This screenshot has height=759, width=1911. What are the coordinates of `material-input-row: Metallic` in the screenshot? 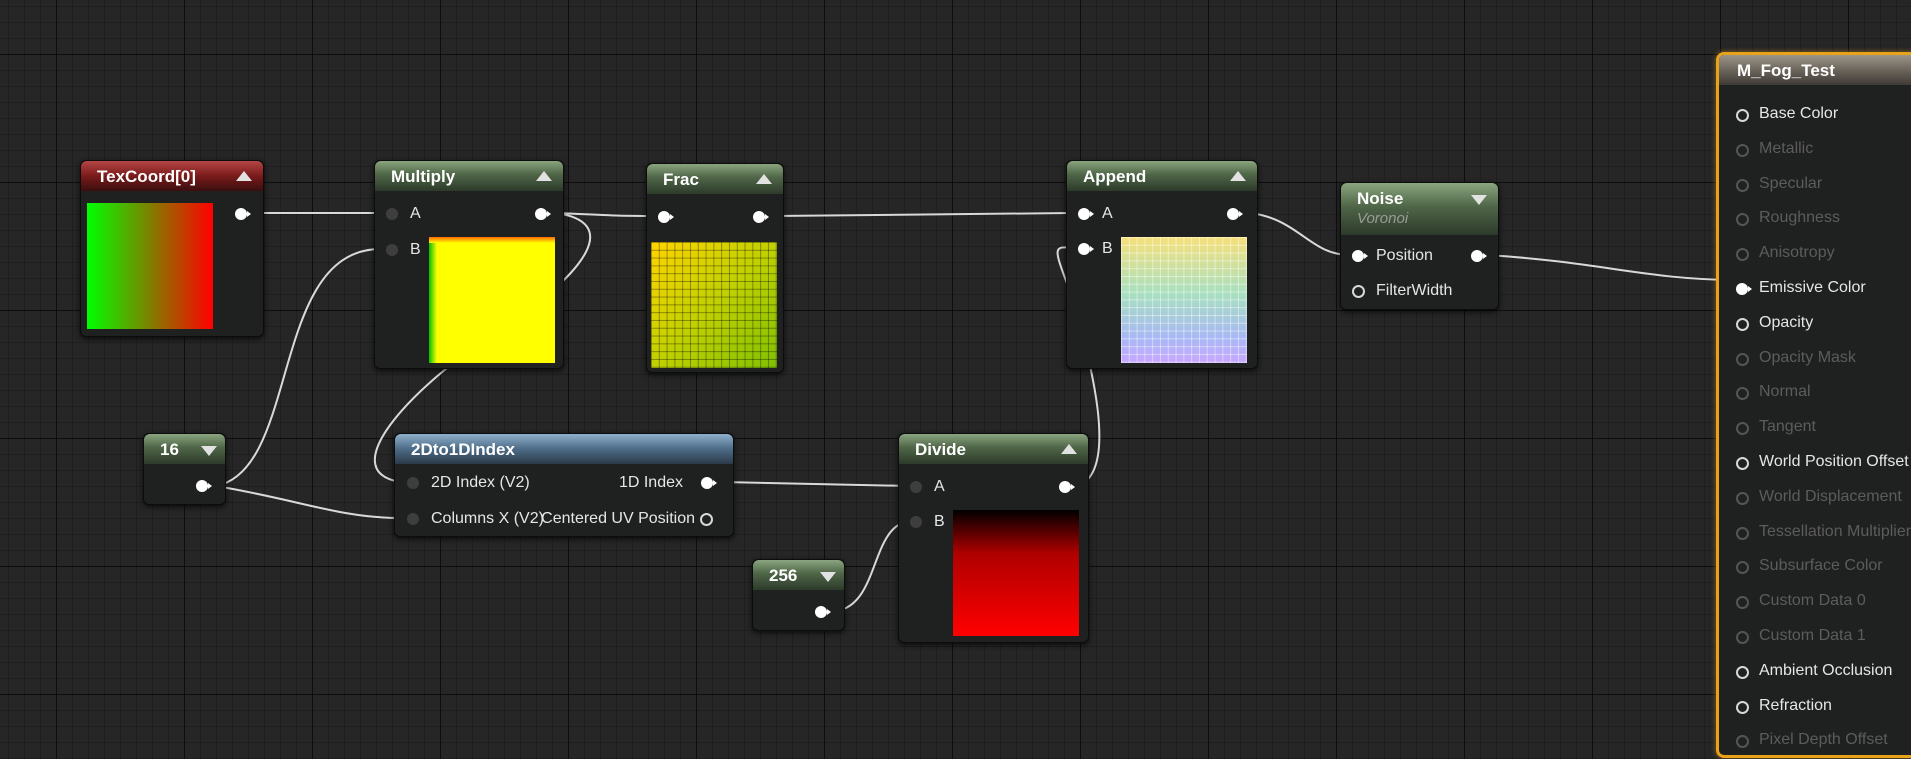 It's located at (1815, 154).